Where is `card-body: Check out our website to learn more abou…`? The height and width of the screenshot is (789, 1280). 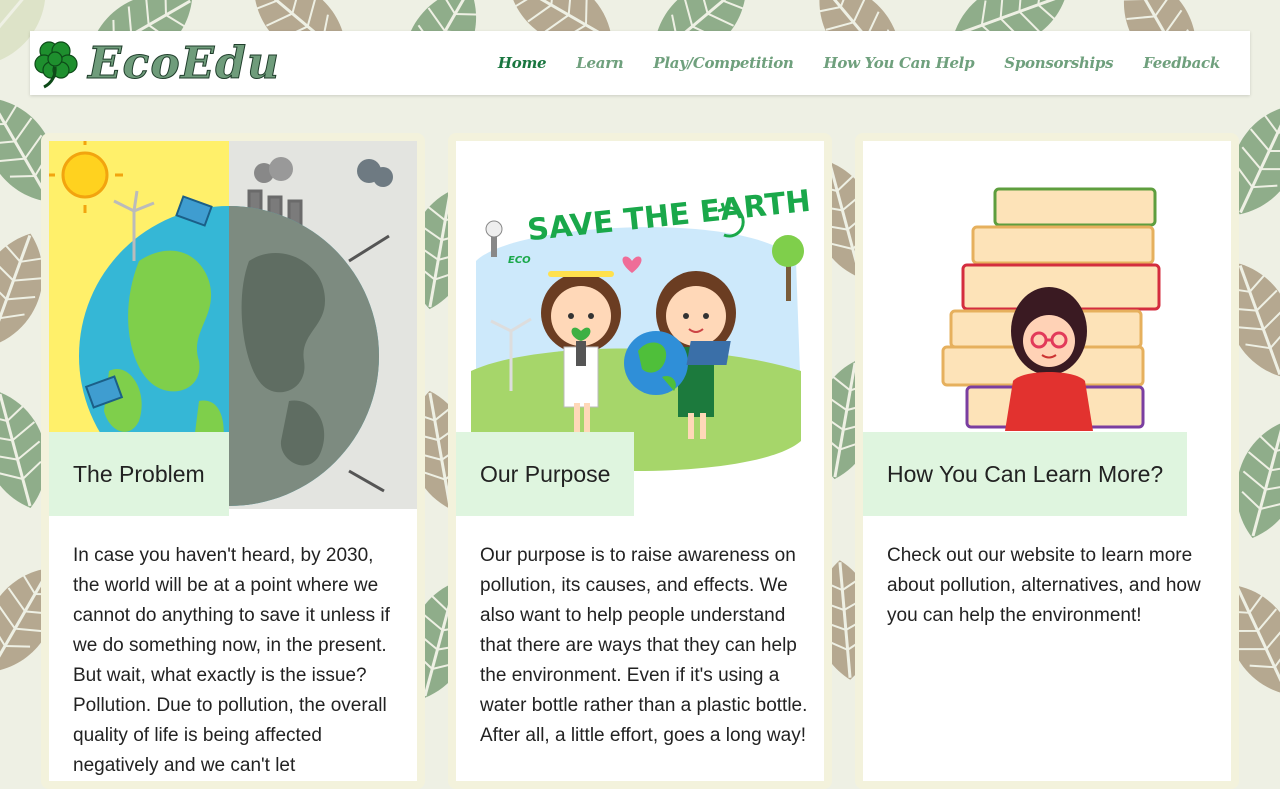 card-body: Check out our website to learn more abou… is located at coordinates (1044, 585).